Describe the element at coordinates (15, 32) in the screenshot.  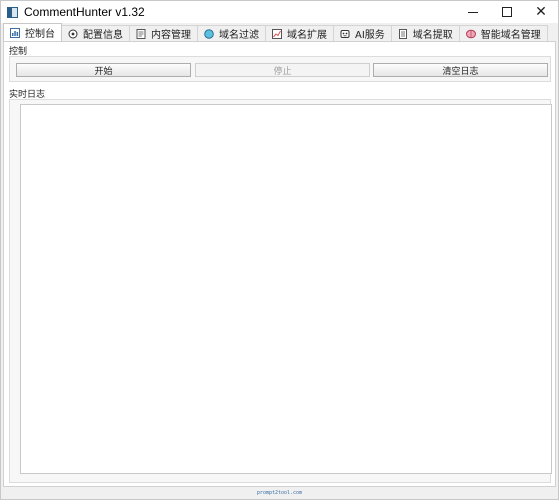
I see `dashboard-icon` at that location.